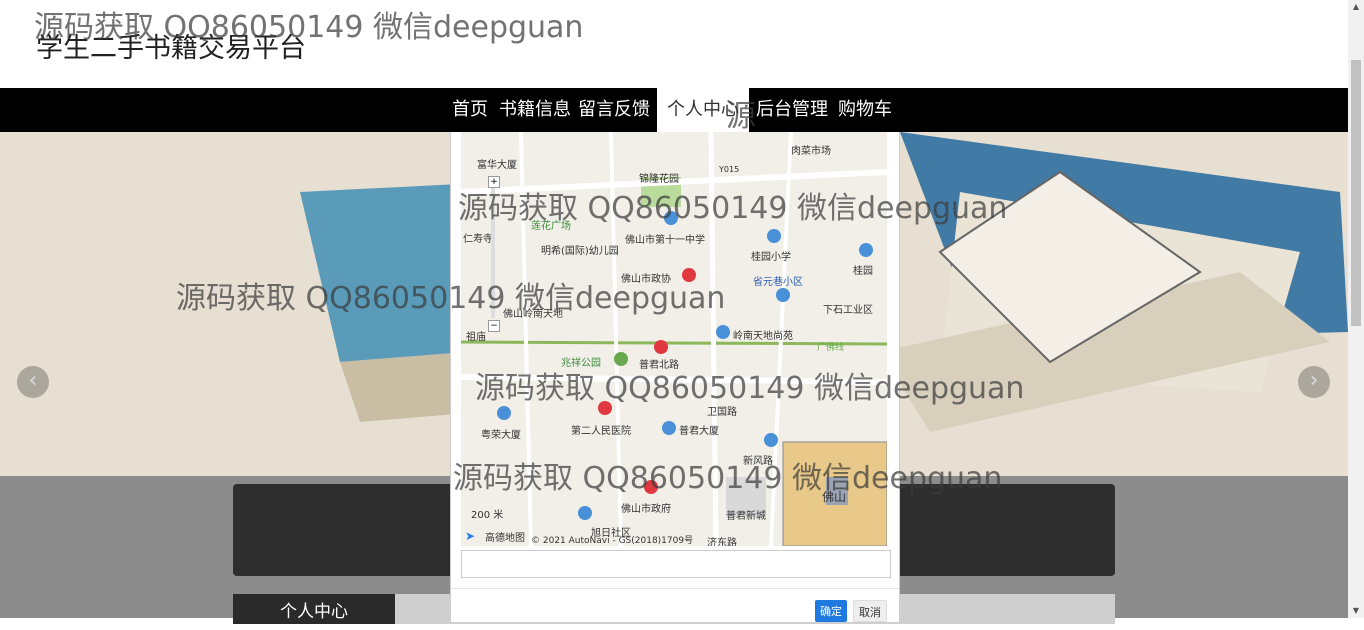  I want to click on map-label: 下石工业区, so click(848, 310).